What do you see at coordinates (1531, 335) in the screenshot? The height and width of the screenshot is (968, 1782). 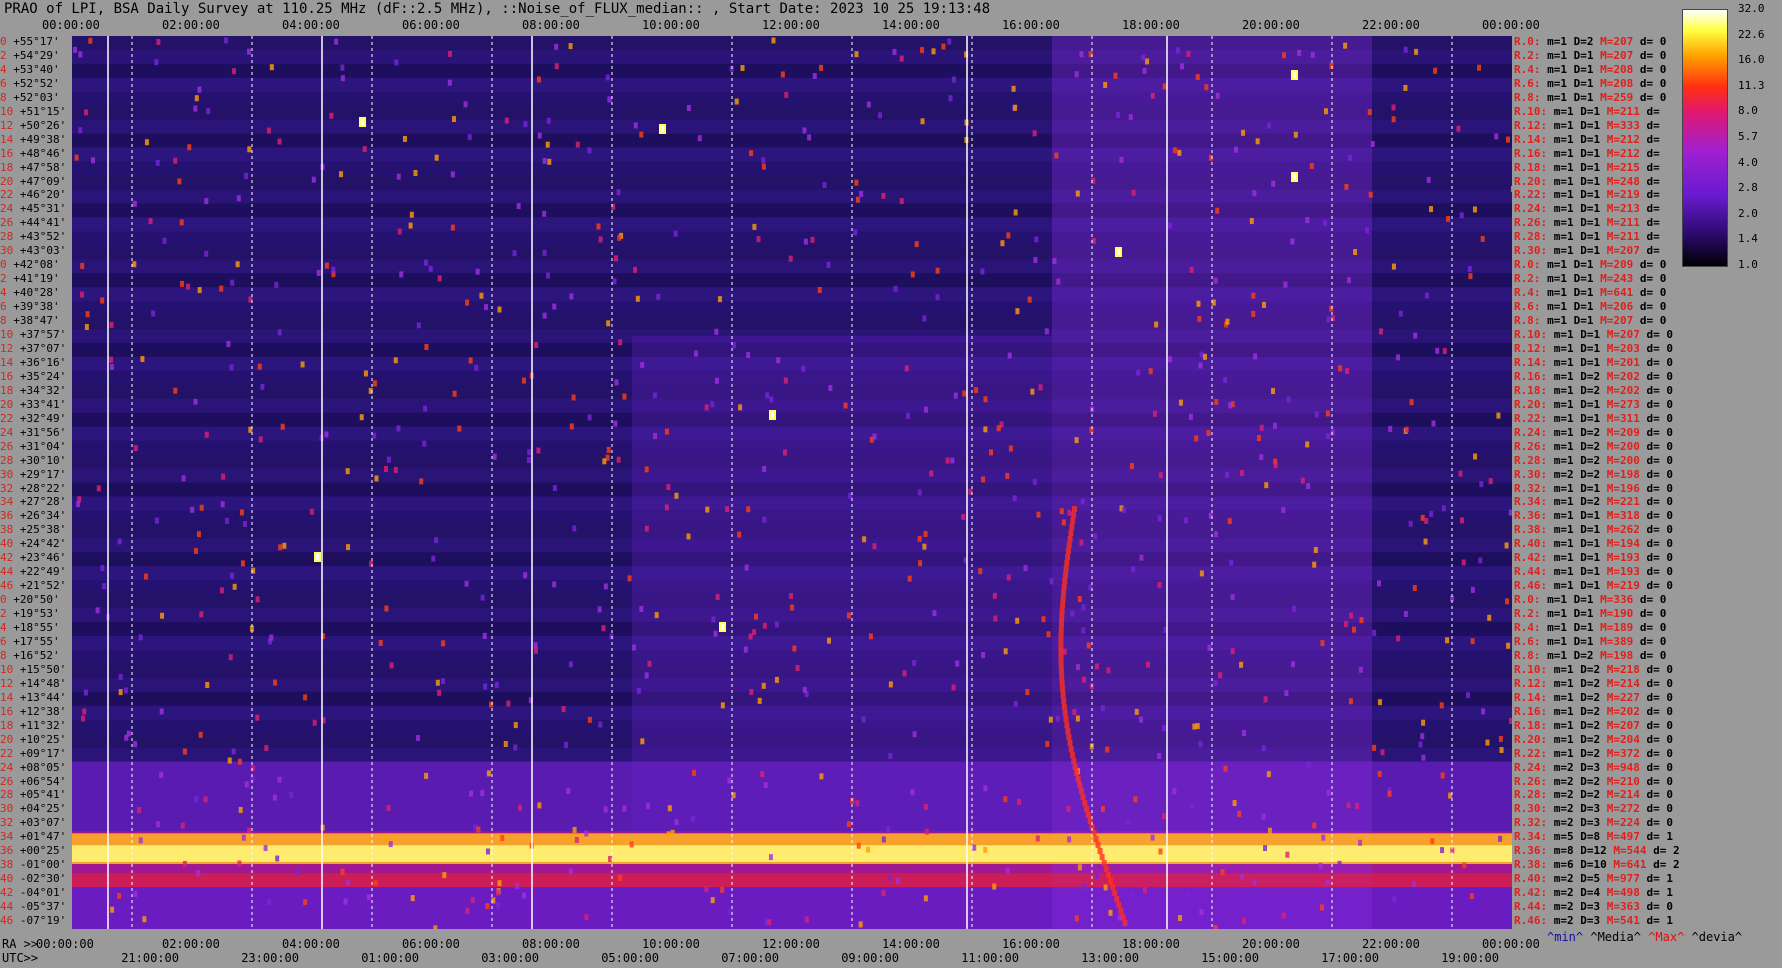 I see `row-label: R.10:` at bounding box center [1531, 335].